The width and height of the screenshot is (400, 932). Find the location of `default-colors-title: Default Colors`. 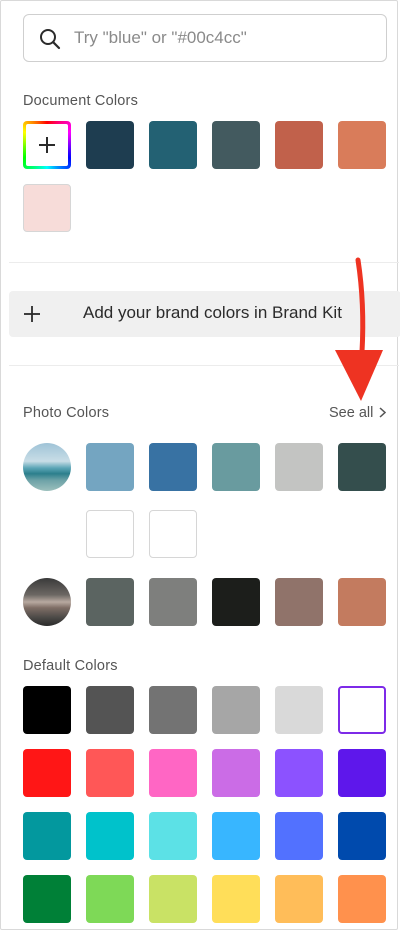

default-colors-title: Default Colors is located at coordinates (70, 666).